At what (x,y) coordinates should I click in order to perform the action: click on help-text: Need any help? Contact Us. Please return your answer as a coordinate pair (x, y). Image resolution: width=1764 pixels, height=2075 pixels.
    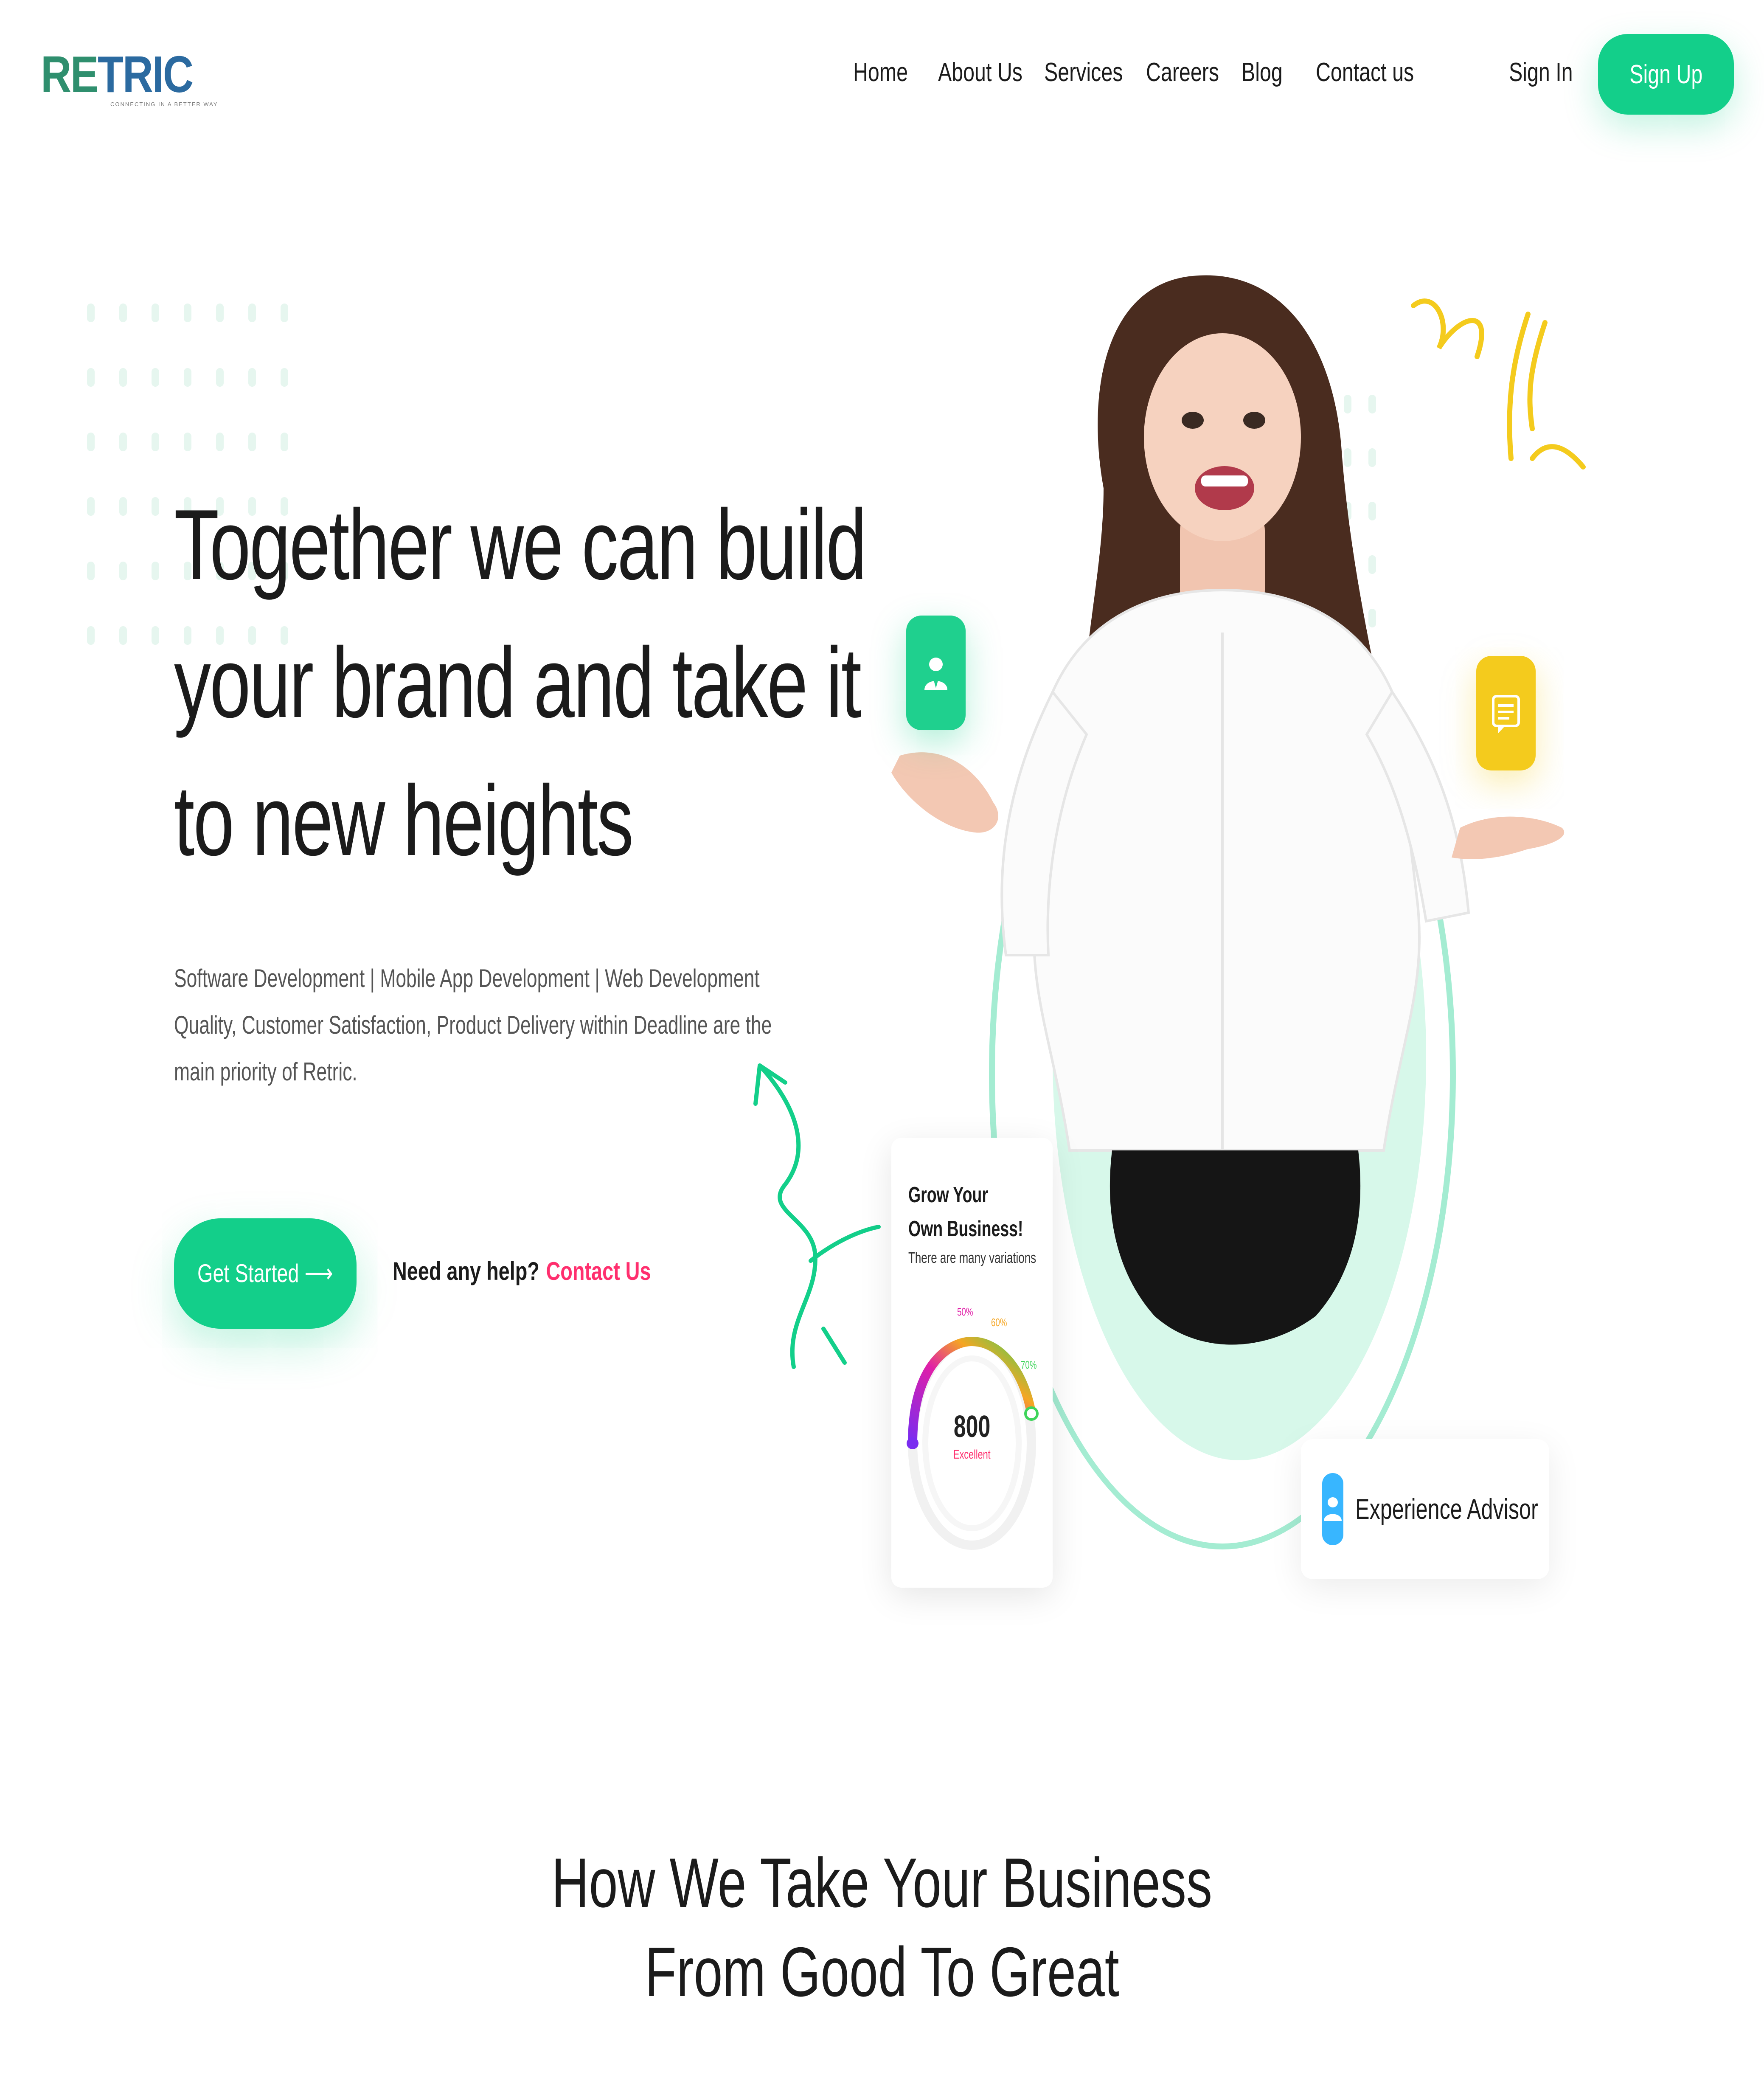
    Looking at the image, I should click on (522, 1271).